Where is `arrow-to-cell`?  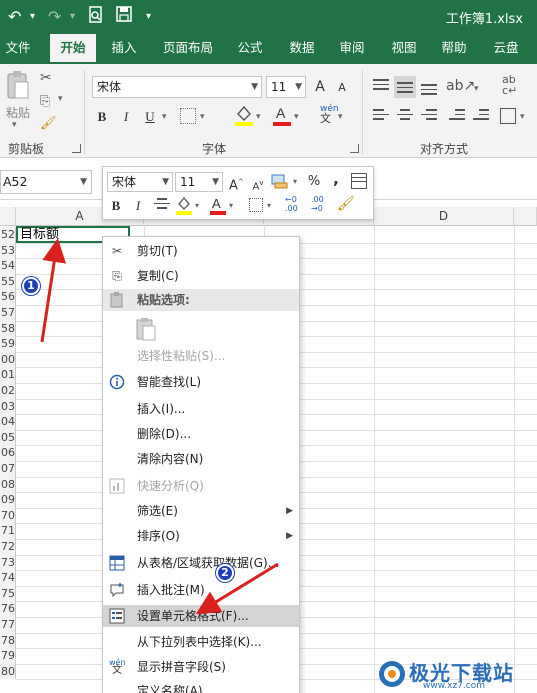
arrow-to-cell is located at coordinates (53, 290).